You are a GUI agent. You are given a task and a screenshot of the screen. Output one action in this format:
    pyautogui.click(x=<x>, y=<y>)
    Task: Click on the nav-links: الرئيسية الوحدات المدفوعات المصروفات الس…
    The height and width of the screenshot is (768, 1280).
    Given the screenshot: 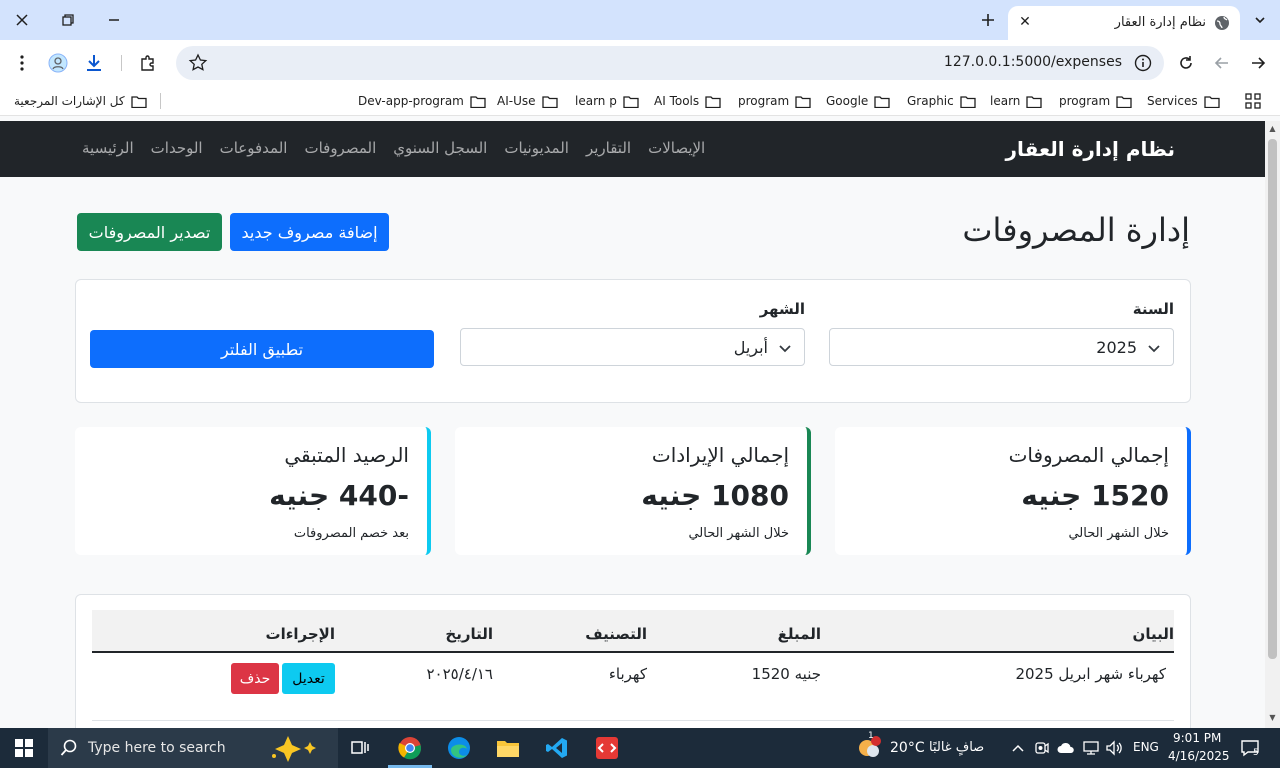 What is the action you would take?
    pyautogui.click(x=393, y=148)
    